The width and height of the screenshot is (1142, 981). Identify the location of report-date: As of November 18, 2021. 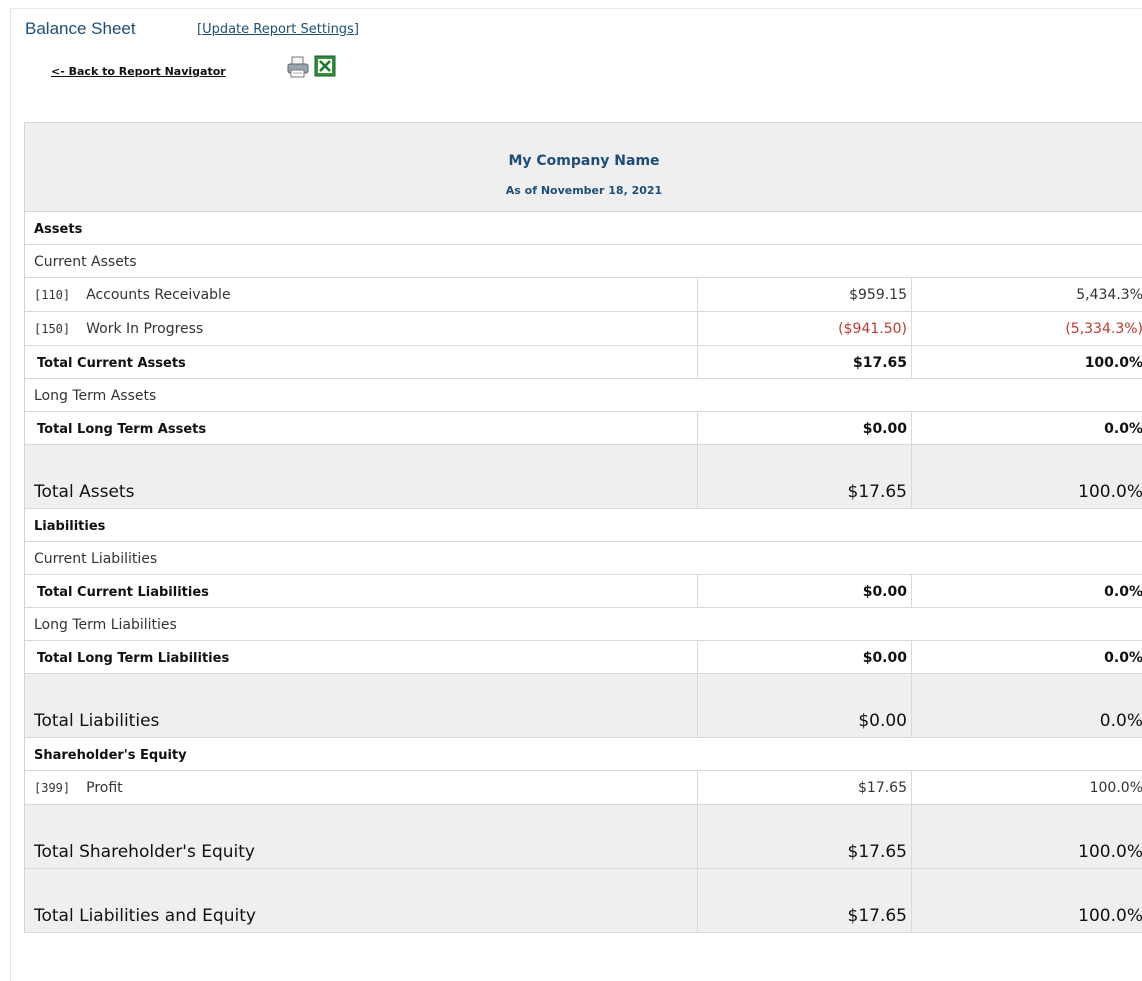
(584, 190).